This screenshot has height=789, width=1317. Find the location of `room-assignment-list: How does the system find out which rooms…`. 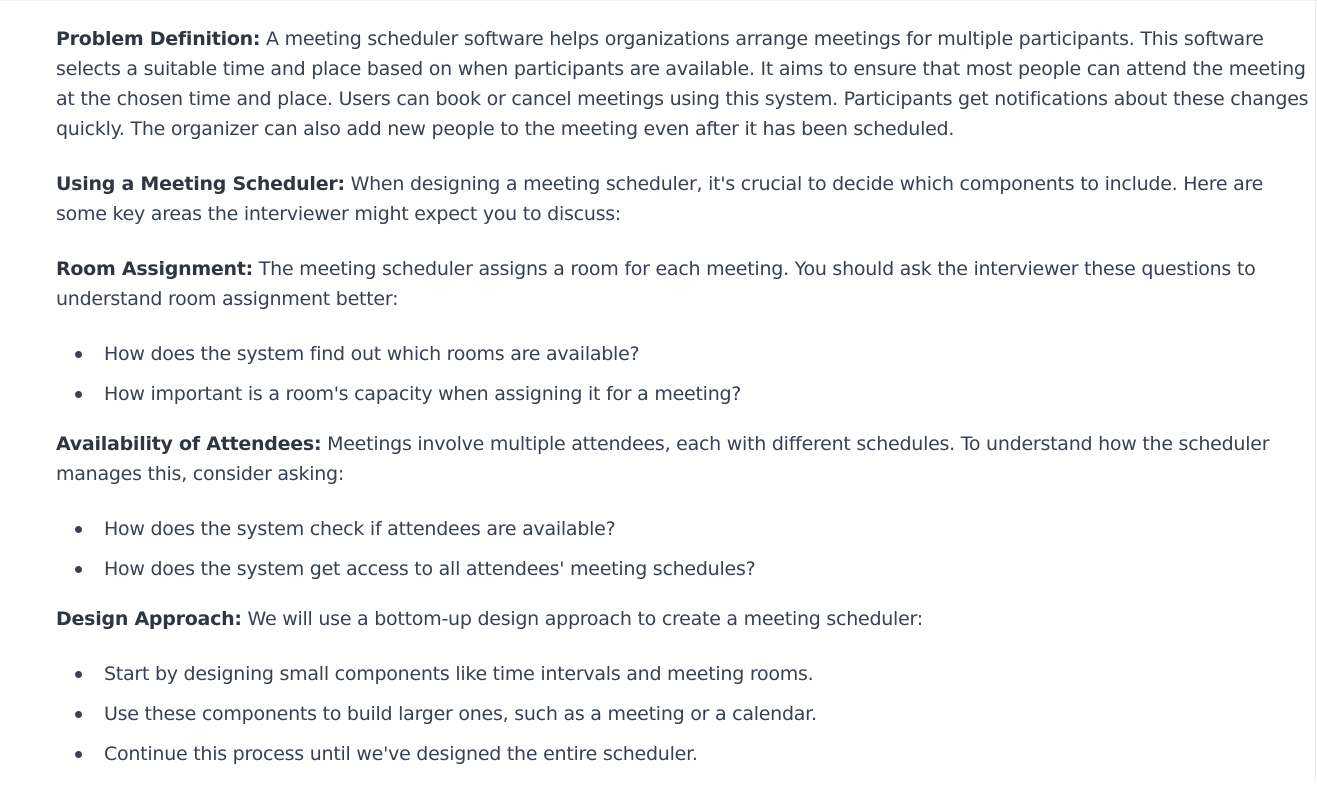

room-assignment-list: How does the system find out which rooms… is located at coordinates (685, 374).